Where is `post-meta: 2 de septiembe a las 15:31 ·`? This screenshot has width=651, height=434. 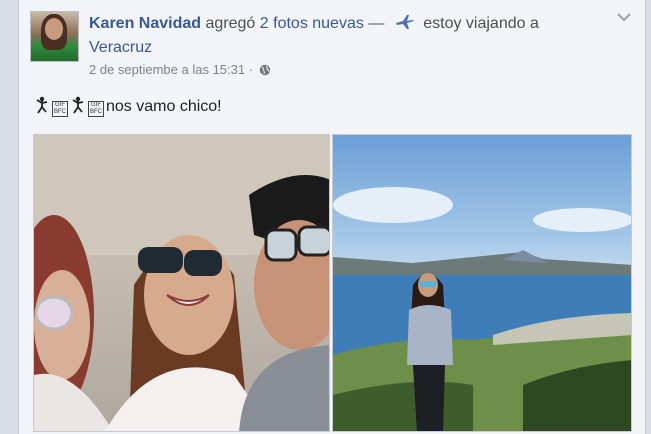
post-meta: 2 de septiembe a las 15:31 · is located at coordinates (180, 69).